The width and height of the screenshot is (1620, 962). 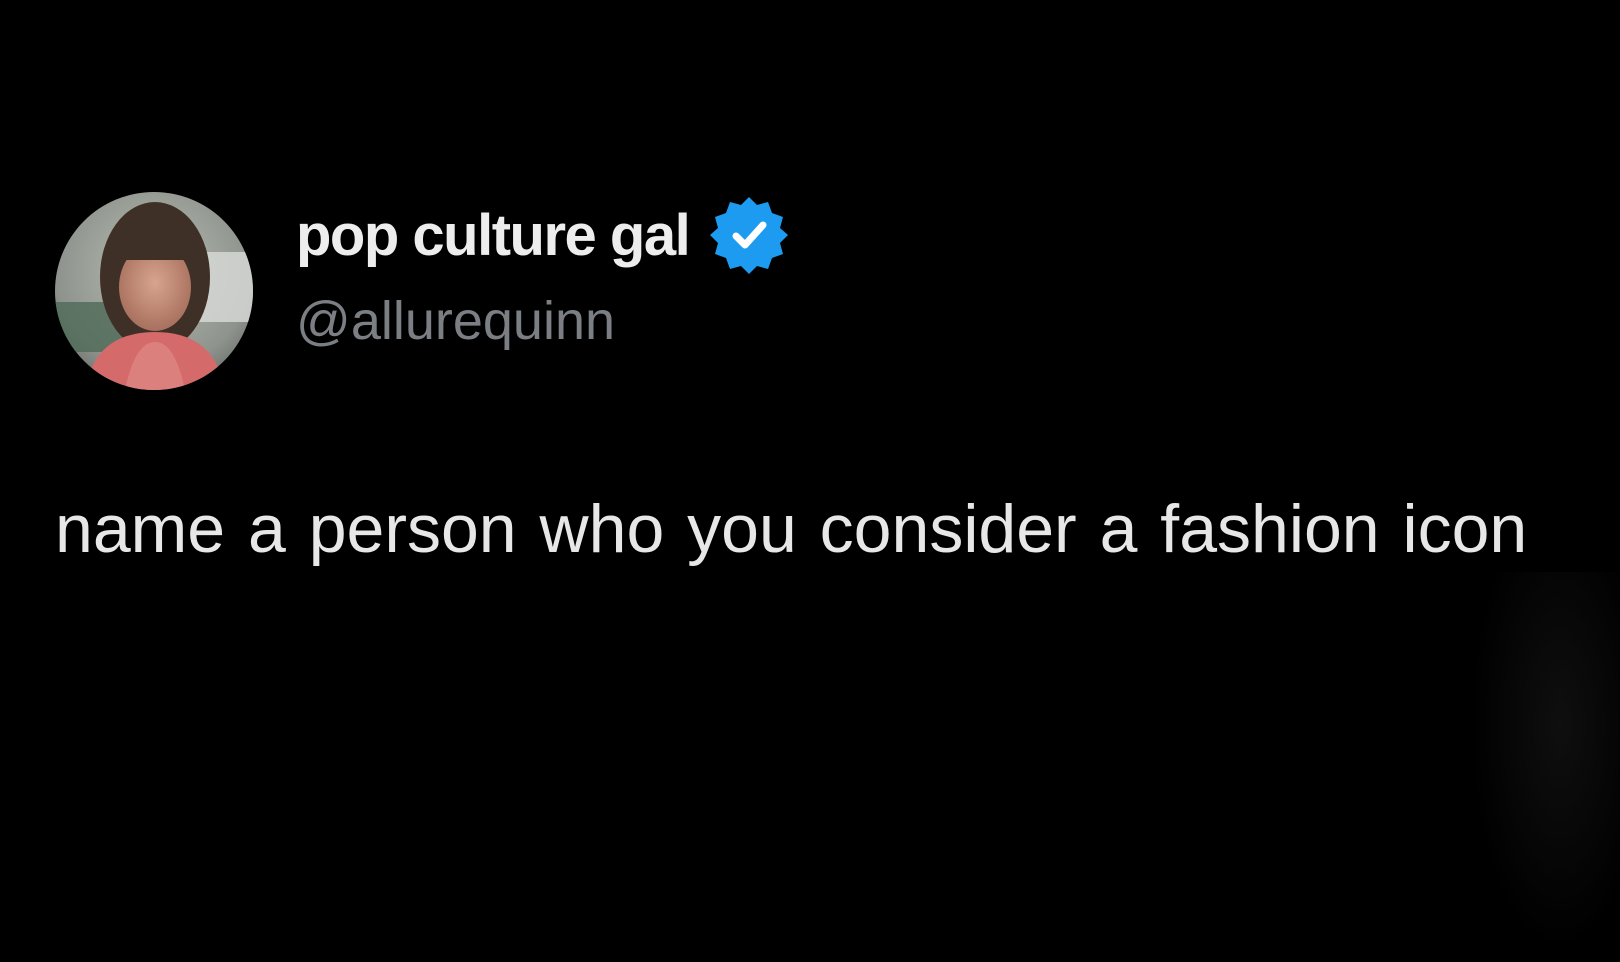 I want to click on background-shadow, so click(x=1545, y=762).